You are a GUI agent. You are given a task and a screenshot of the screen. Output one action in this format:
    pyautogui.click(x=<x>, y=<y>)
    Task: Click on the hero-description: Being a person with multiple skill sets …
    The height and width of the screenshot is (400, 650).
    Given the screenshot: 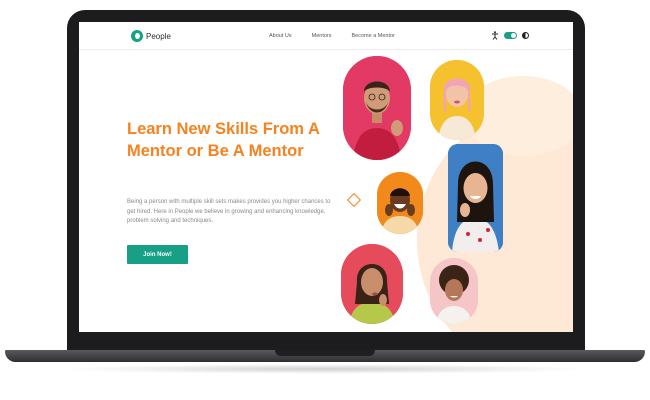 What is the action you would take?
    pyautogui.click(x=229, y=211)
    